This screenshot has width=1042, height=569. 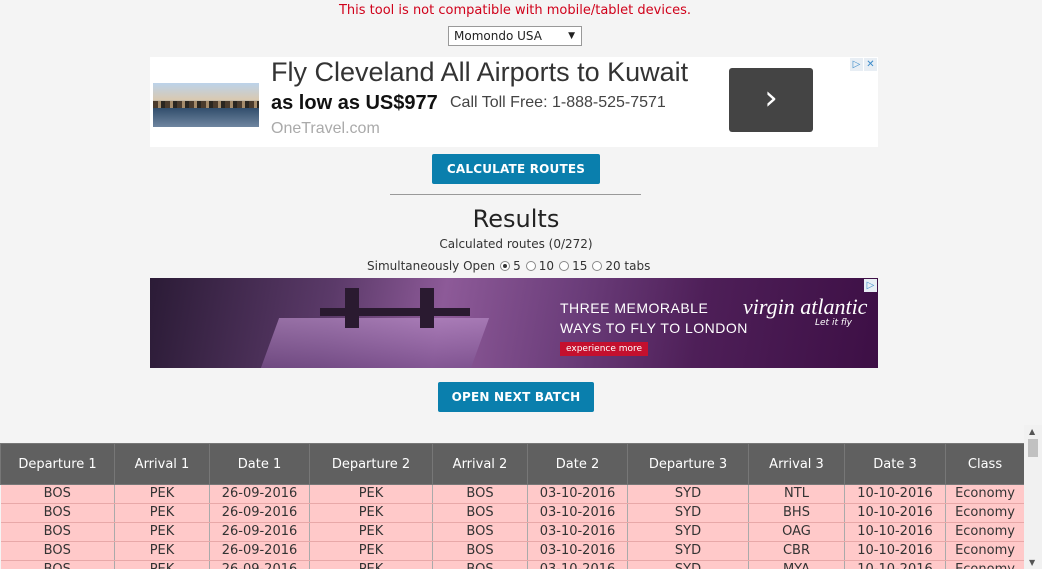 What do you see at coordinates (259, 464) in the screenshot?
I see `column-header: Date 1` at bounding box center [259, 464].